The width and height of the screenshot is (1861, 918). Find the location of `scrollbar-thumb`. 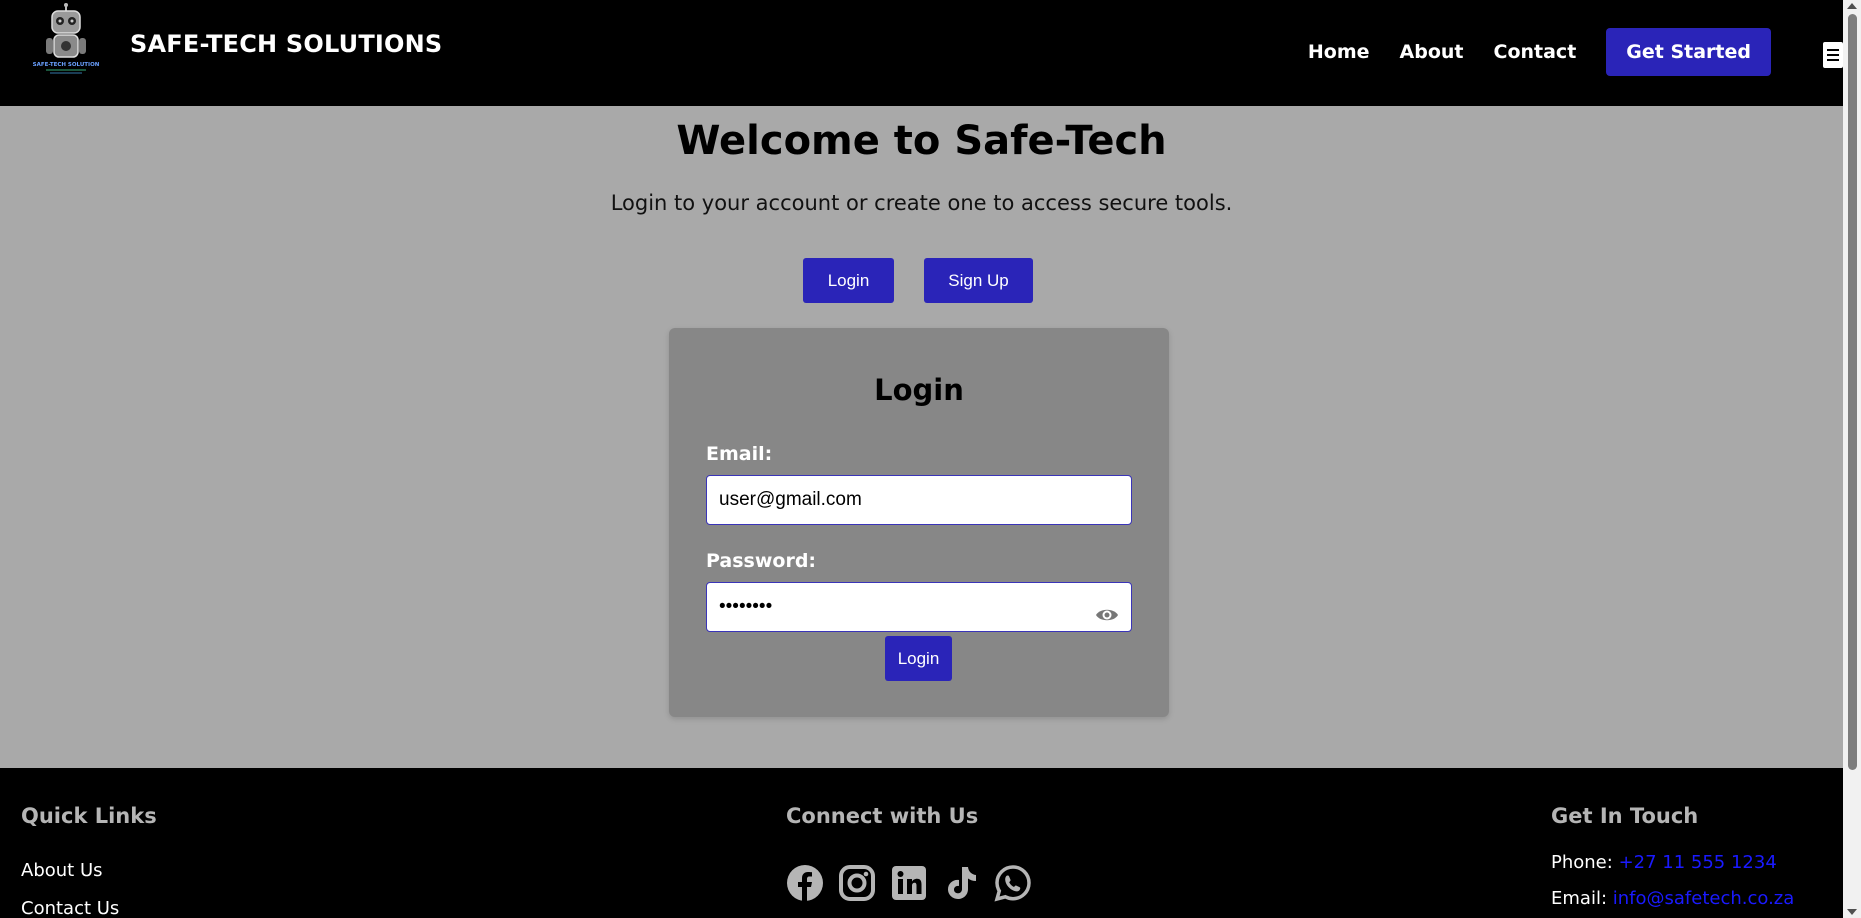

scrollbar-thumb is located at coordinates (1852, 392).